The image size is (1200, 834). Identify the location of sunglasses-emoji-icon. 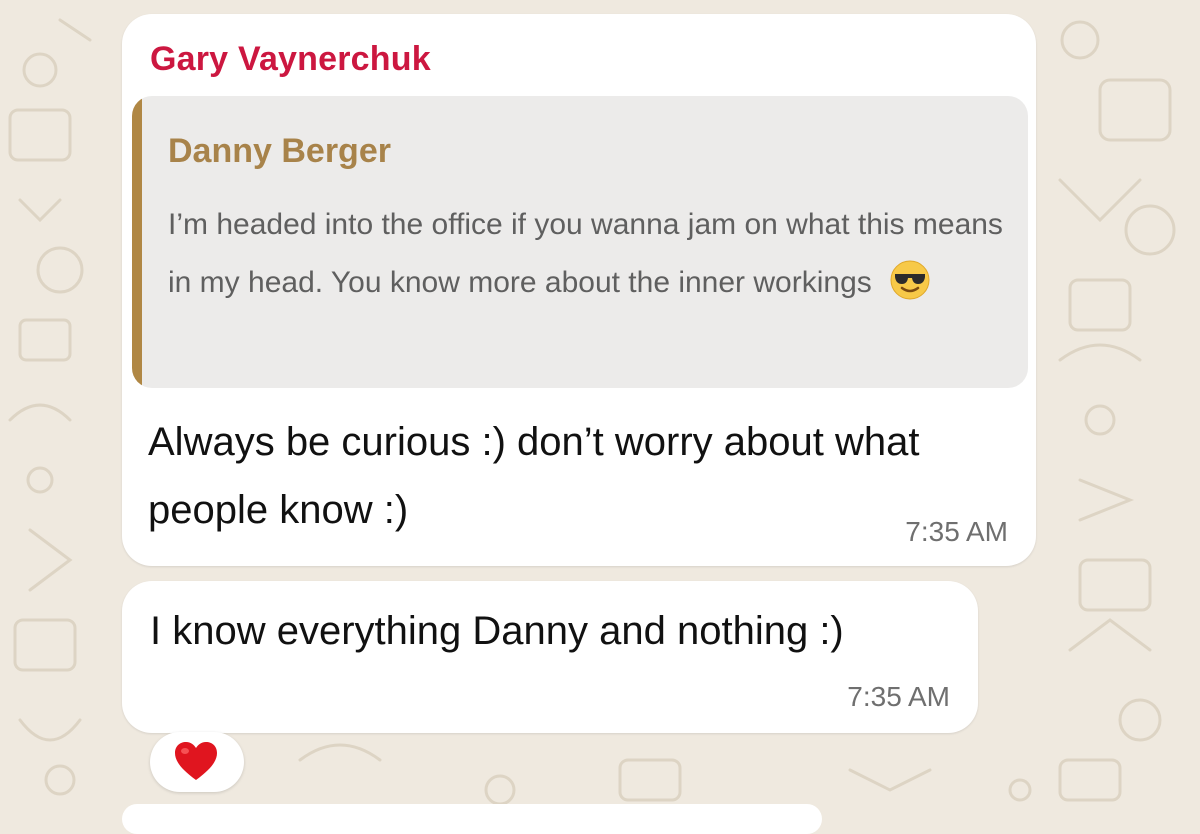
(910, 280).